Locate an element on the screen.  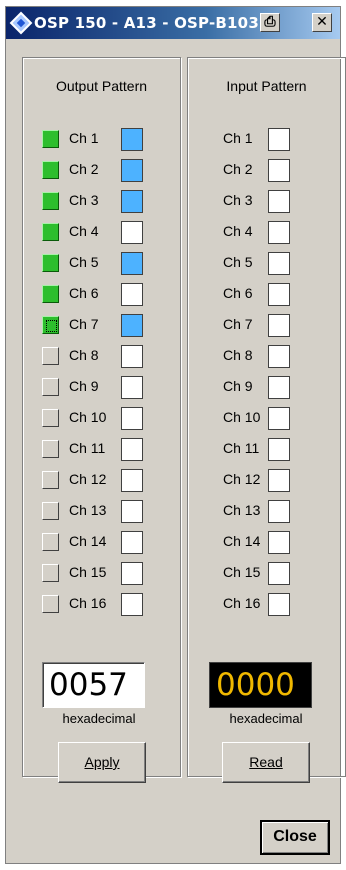
input-pattern-title: Input Pattern is located at coordinates (266, 86).